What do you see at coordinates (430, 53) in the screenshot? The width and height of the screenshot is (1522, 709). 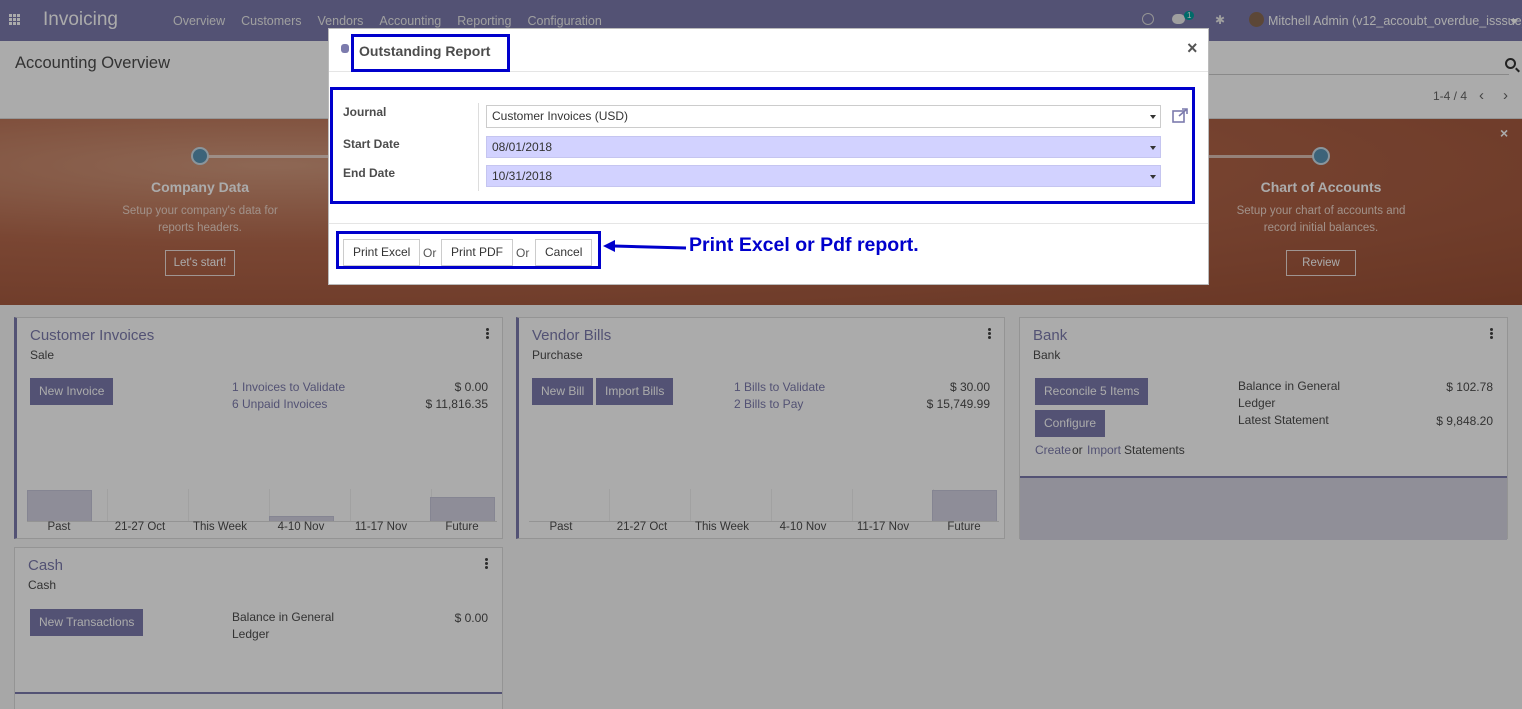 I see `annotation-box-title` at bounding box center [430, 53].